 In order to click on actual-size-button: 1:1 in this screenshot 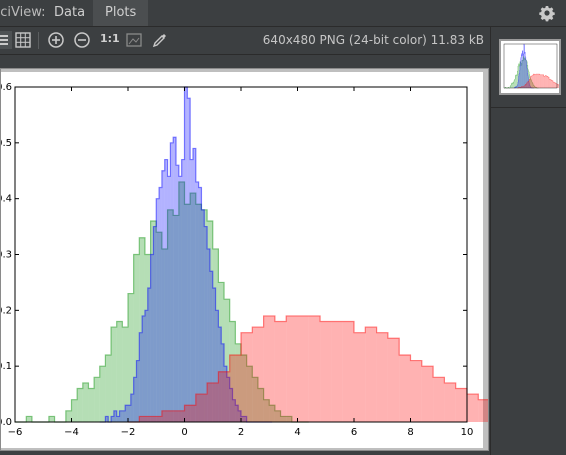, I will do `click(110, 38)`.